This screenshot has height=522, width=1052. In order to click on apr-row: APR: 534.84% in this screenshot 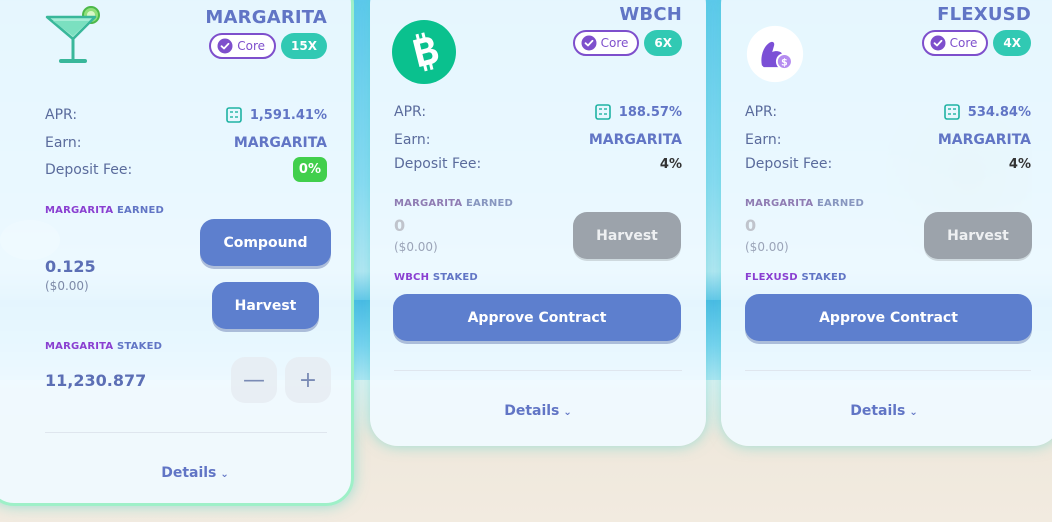, I will do `click(888, 112)`.